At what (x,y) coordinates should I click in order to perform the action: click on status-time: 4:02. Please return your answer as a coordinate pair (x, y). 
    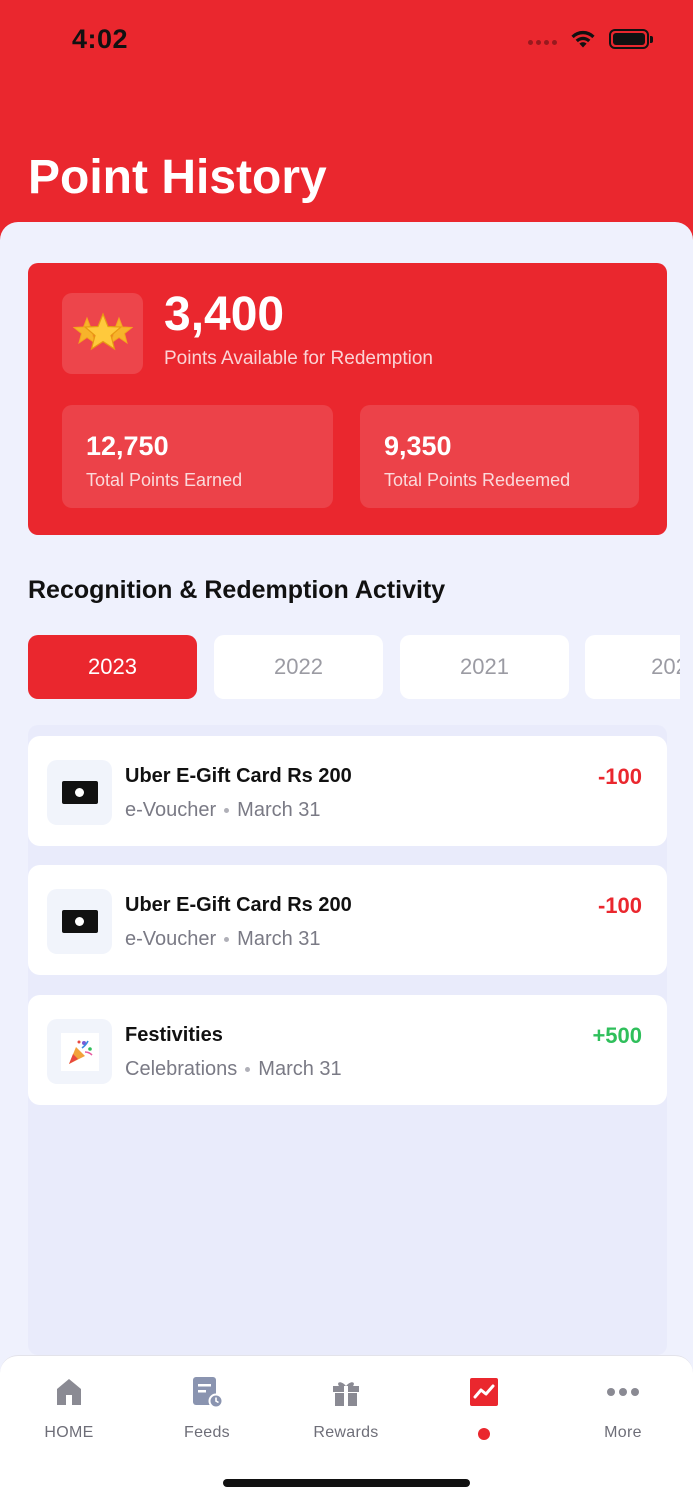
    Looking at the image, I should click on (100, 39).